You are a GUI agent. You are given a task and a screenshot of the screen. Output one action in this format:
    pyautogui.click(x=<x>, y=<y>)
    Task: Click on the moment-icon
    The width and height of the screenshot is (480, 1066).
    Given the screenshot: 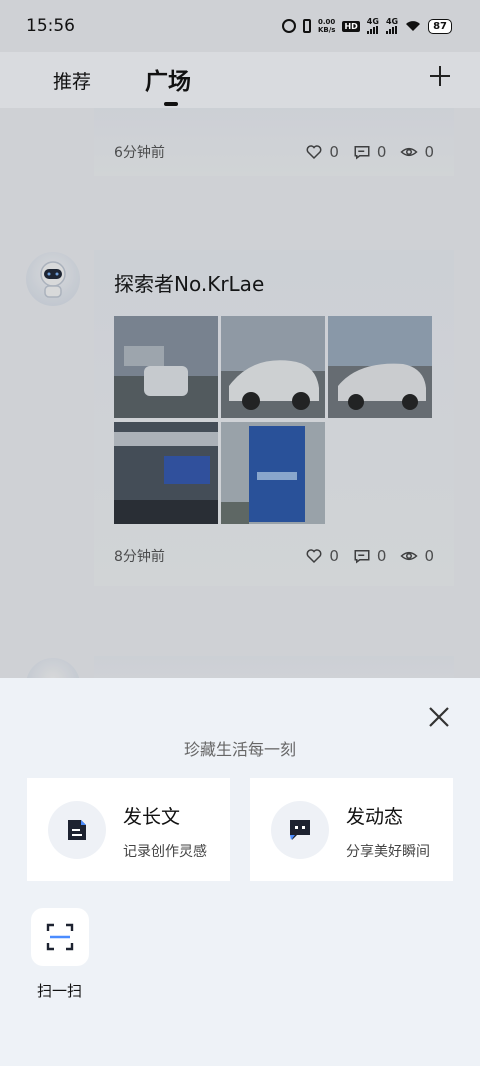 What is the action you would take?
    pyautogui.click(x=300, y=830)
    